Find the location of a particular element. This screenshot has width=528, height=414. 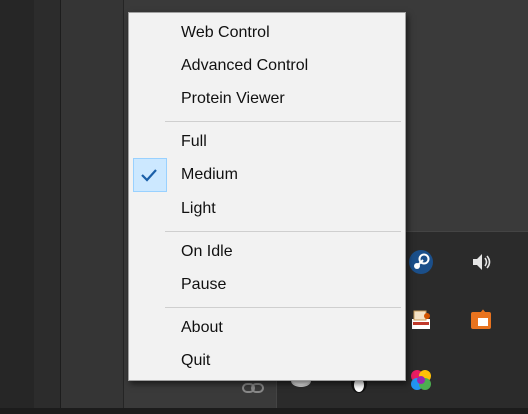

orange-app-icon is located at coordinates (481, 320).